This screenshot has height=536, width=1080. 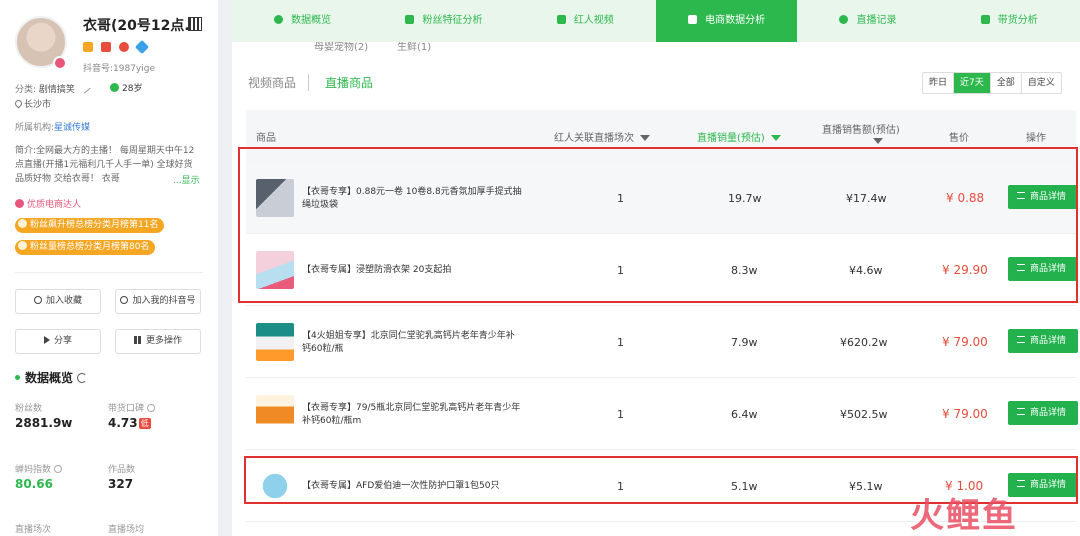 What do you see at coordinates (744, 486) in the screenshot?
I see `live-sales-cell: 5.1w` at bounding box center [744, 486].